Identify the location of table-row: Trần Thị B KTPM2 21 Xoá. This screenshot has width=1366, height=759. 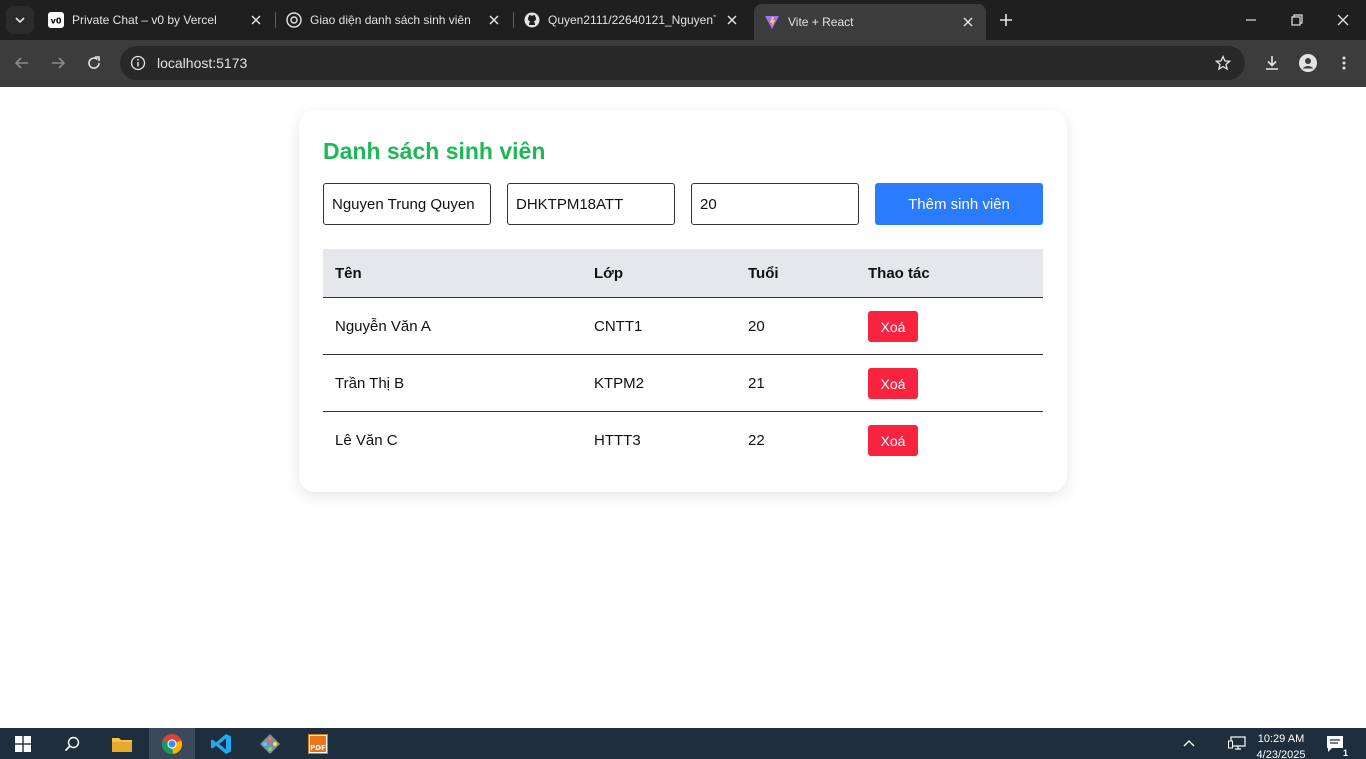
(683, 383).